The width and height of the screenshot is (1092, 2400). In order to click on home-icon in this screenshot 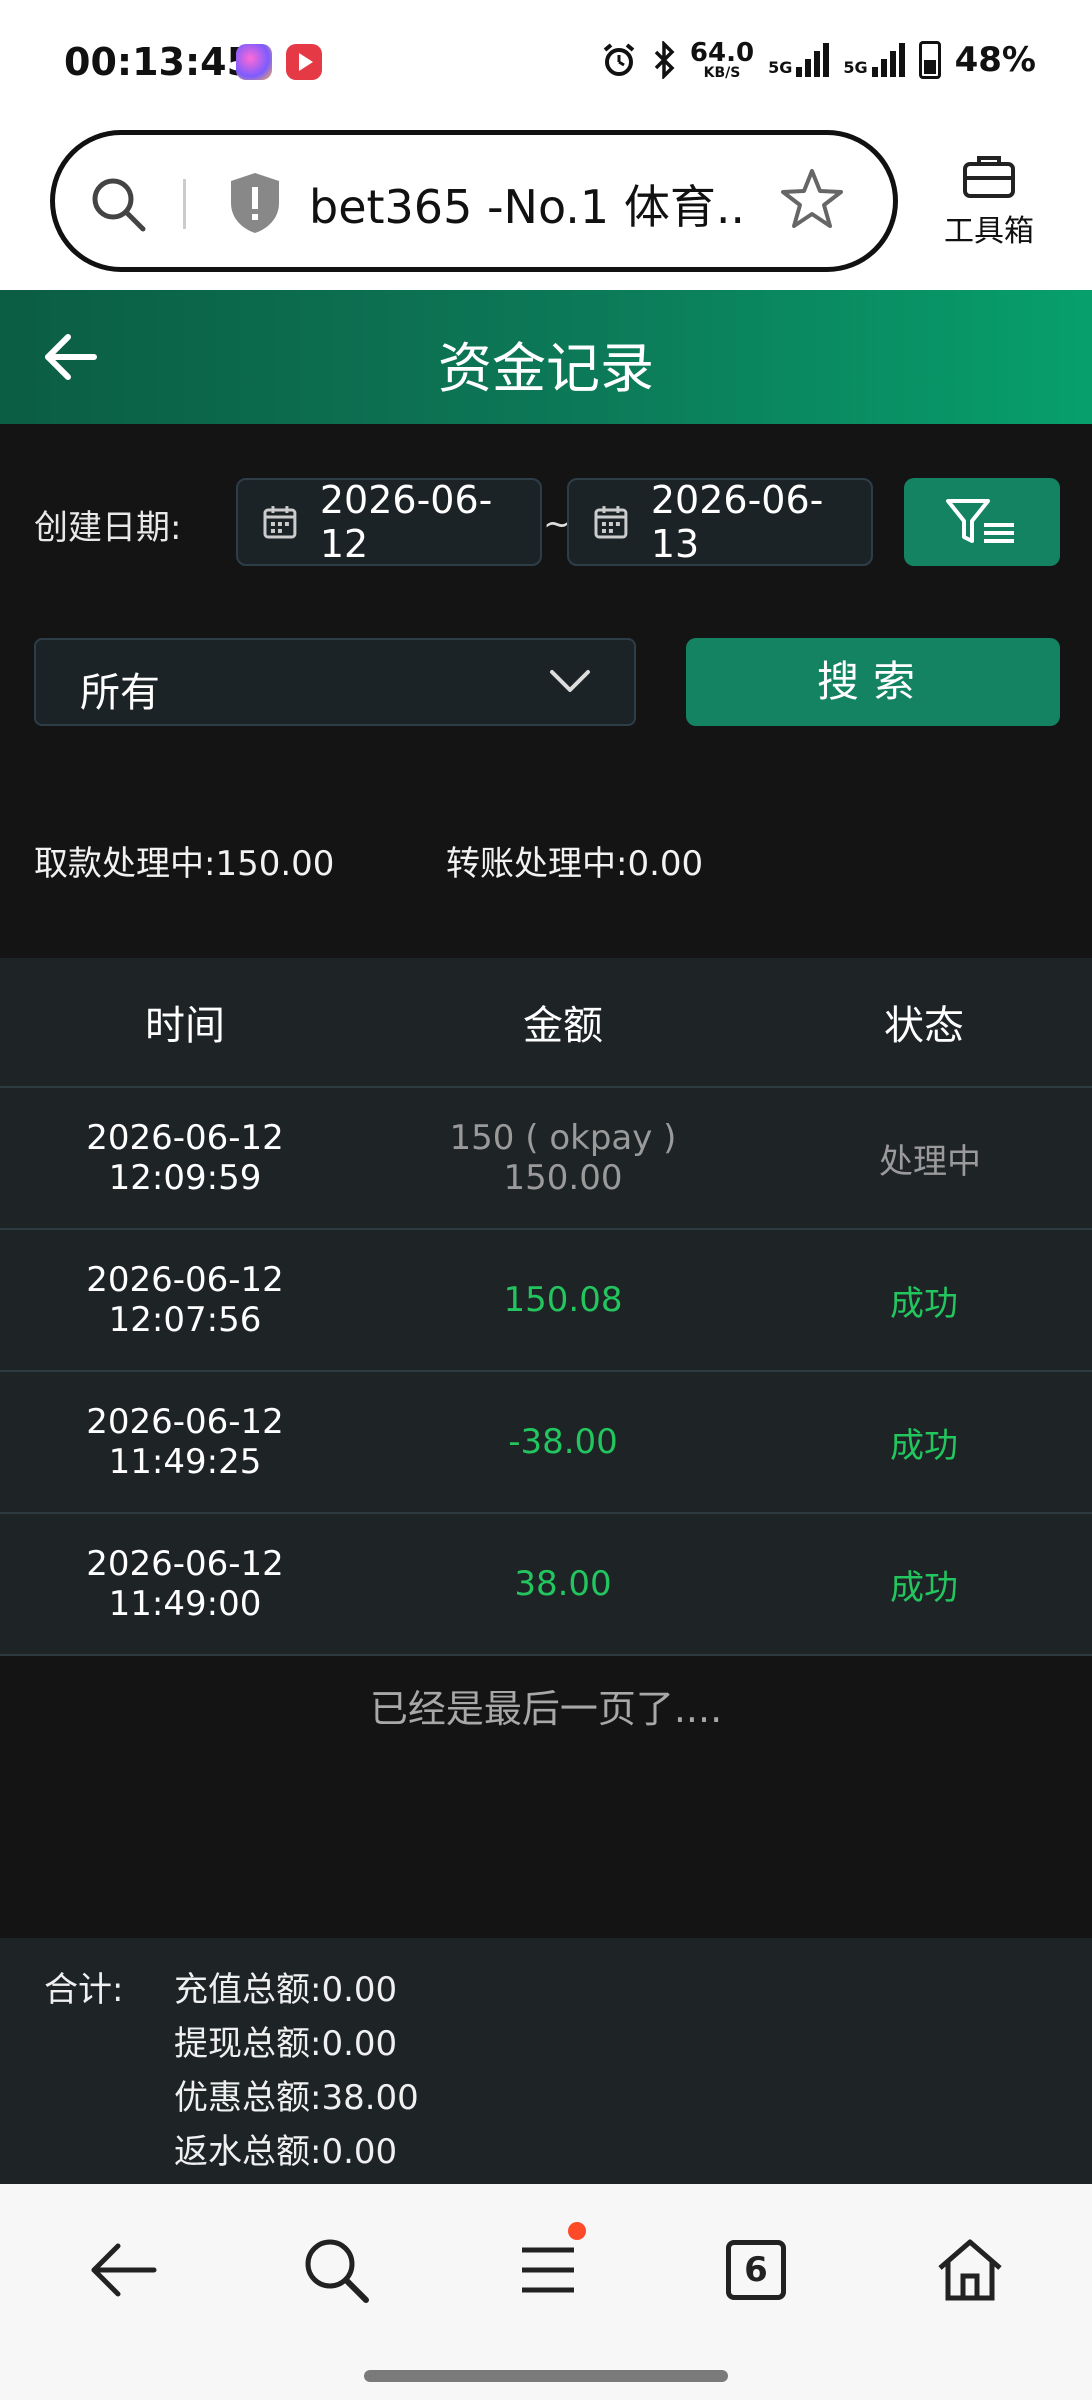, I will do `click(970, 2270)`.